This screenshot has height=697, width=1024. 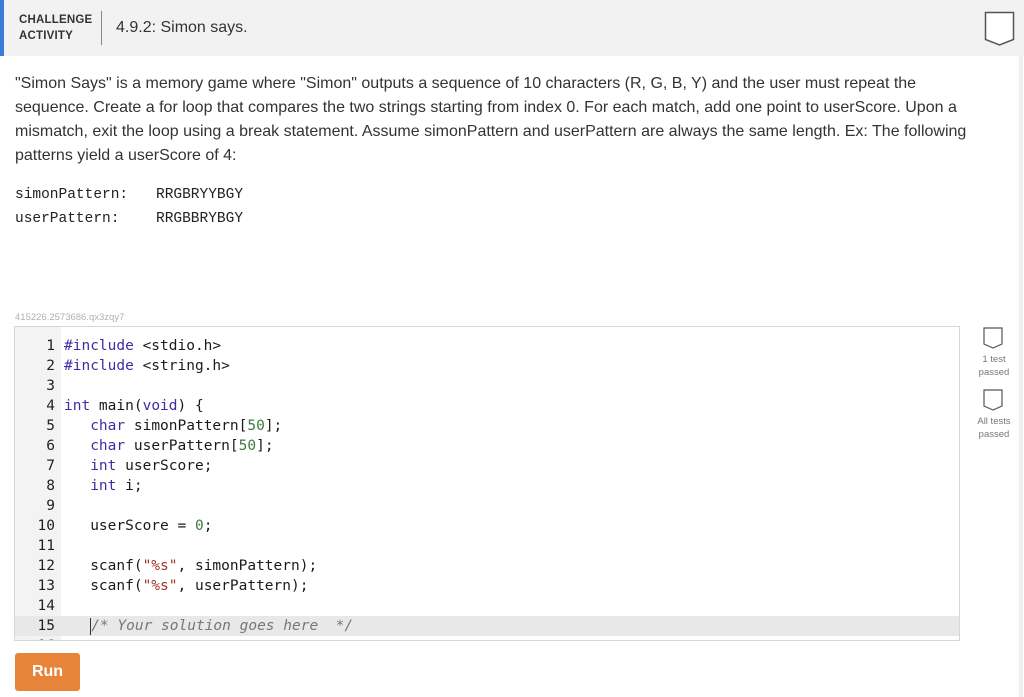 I want to click on line-number: 15, so click(x=46, y=626).